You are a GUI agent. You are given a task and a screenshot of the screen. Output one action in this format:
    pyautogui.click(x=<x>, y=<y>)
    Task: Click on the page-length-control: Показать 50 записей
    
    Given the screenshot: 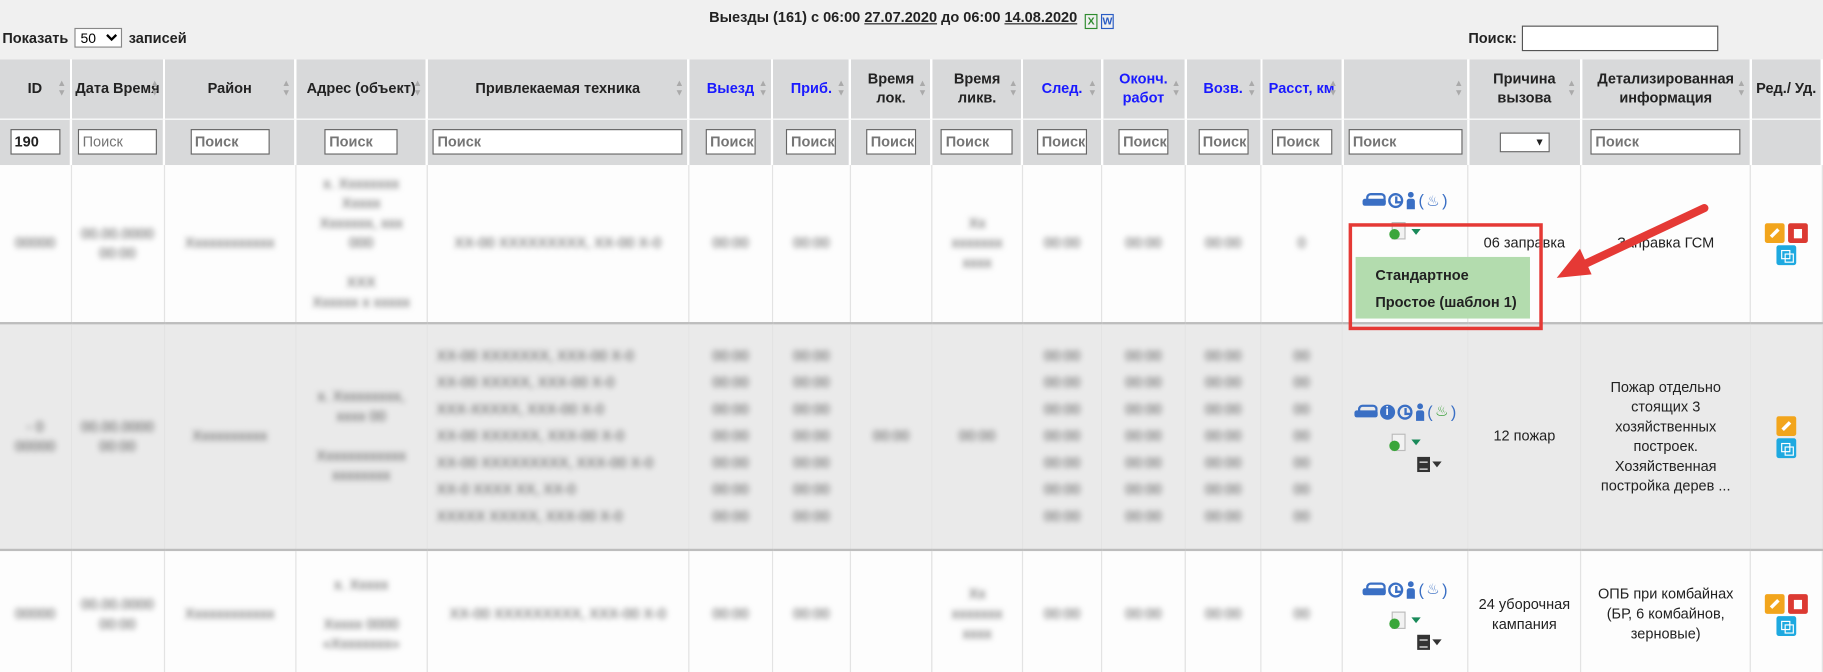 What is the action you would take?
    pyautogui.click(x=94, y=37)
    